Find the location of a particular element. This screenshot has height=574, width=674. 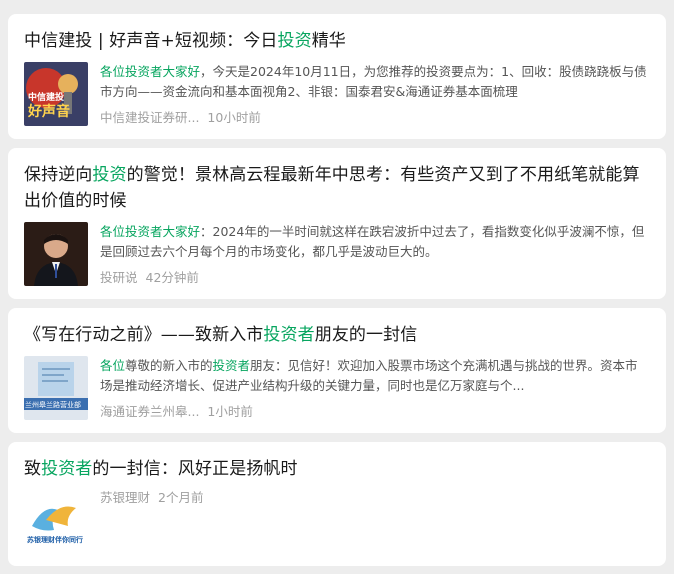

result-meta: 投研说 42分钟前 is located at coordinates (375, 278).